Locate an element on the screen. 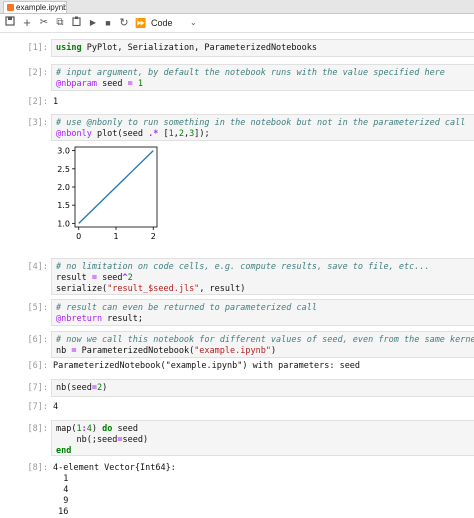 The image size is (474, 518). code-keyword: using is located at coordinates (69, 48).